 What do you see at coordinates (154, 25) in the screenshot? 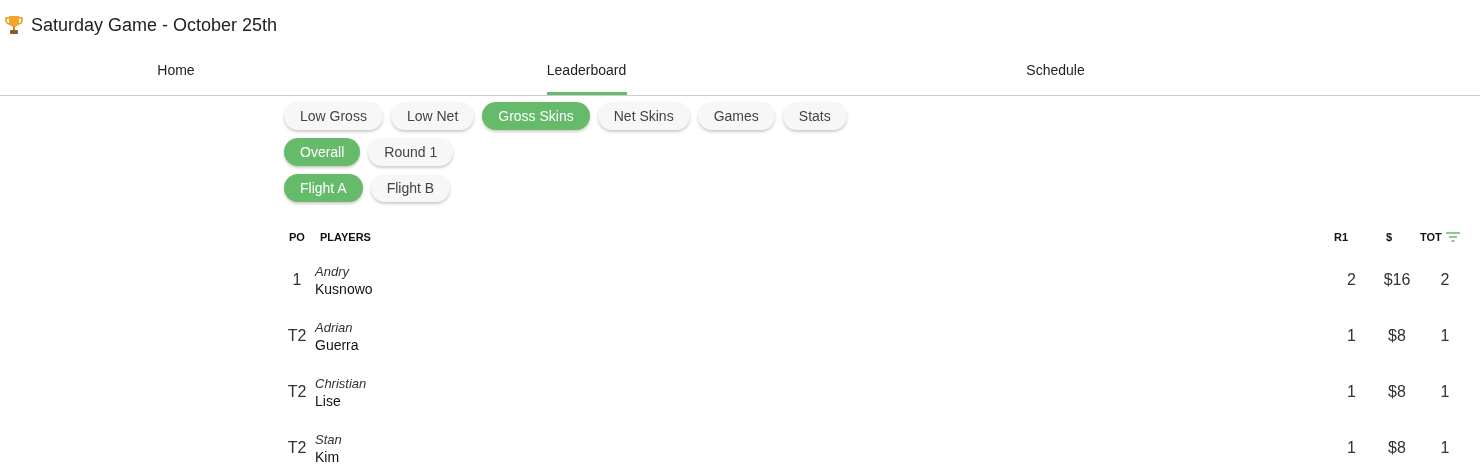
I see `page-title: Saturday Game - October 25th` at bounding box center [154, 25].